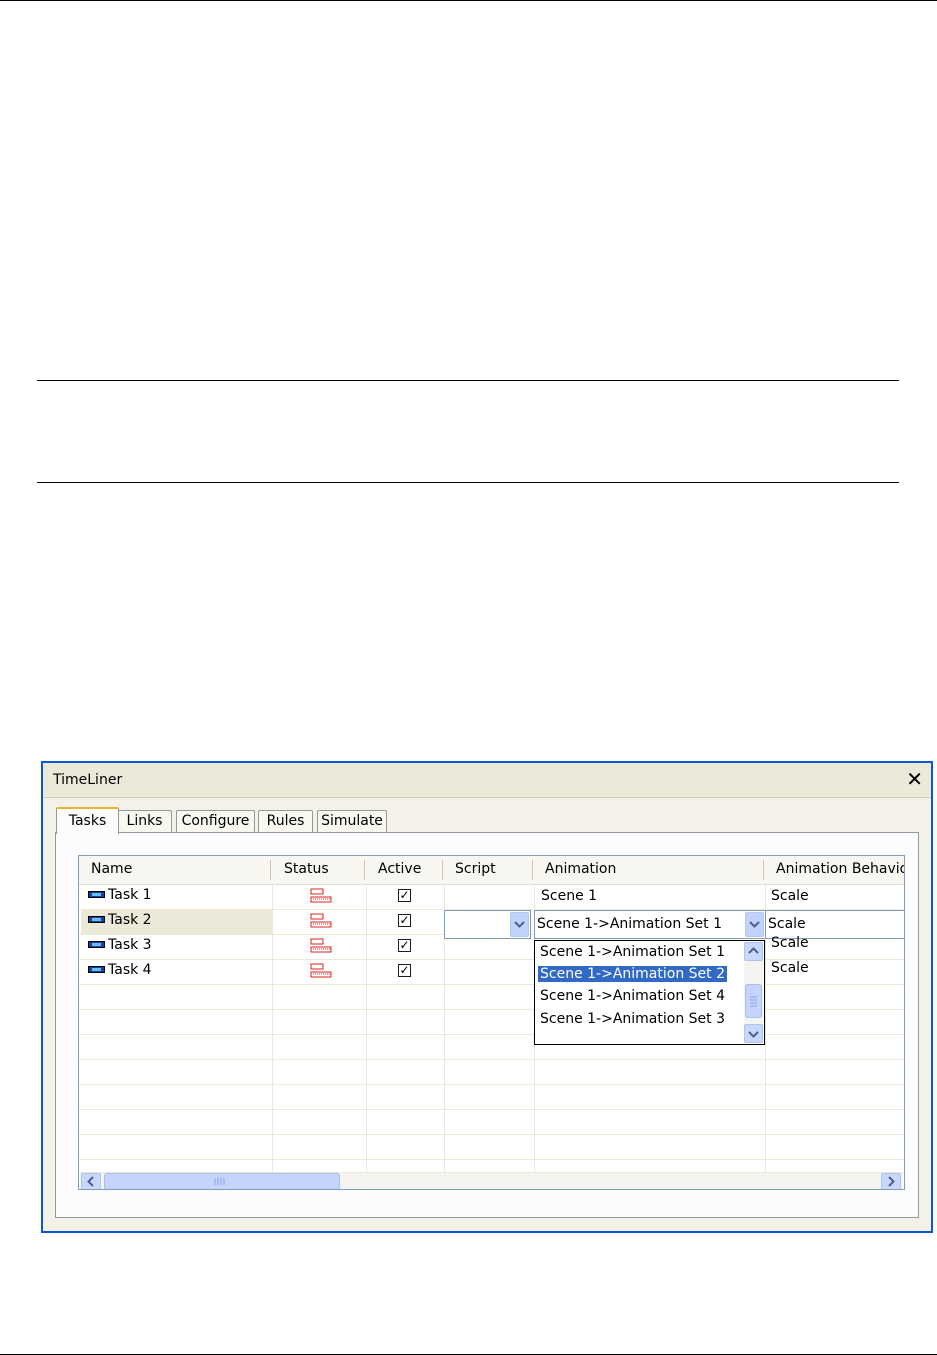 This screenshot has height=1355, width=937. I want to click on chevron-right-icon, so click(891, 1181).